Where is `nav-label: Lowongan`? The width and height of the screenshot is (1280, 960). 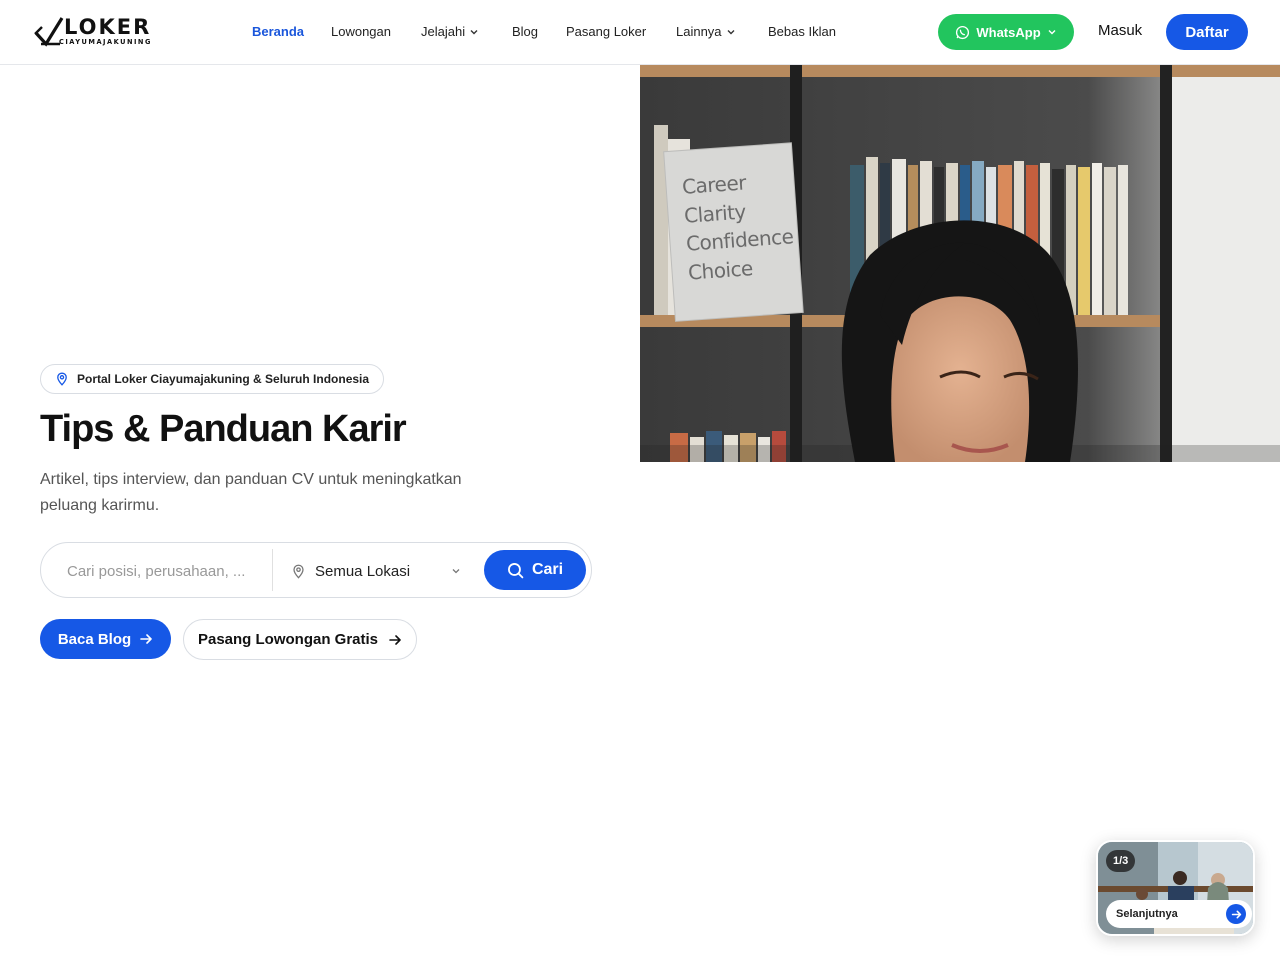
nav-label: Lowongan is located at coordinates (361, 31).